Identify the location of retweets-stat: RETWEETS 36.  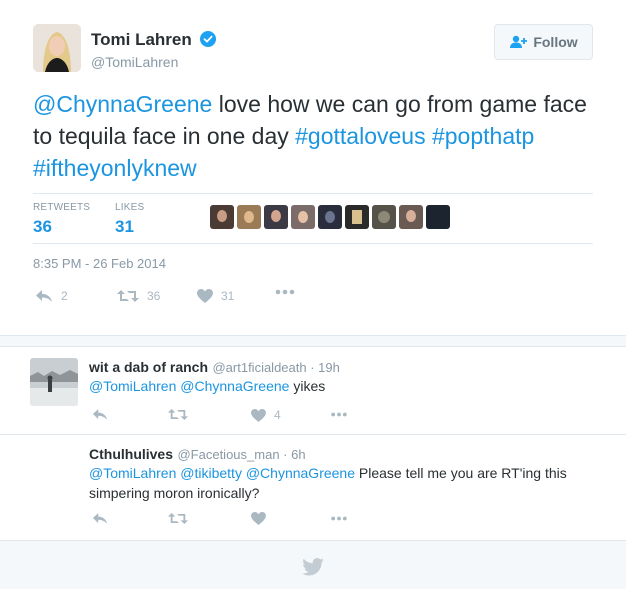
(61, 219).